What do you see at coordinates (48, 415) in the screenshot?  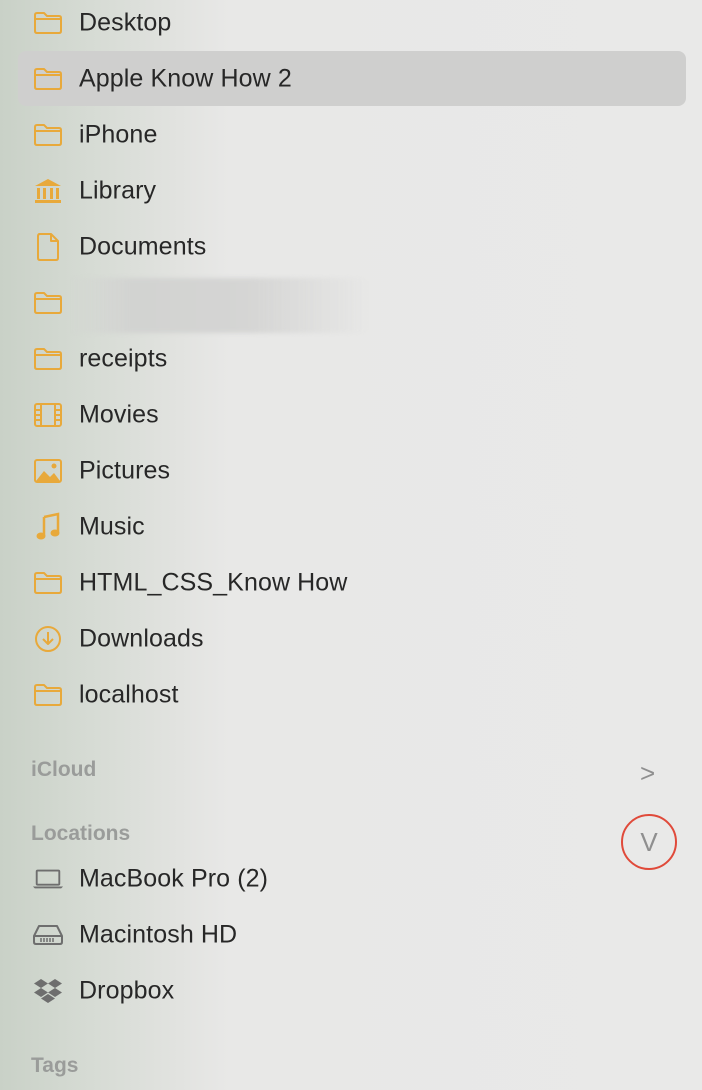 I see `film-icon` at bounding box center [48, 415].